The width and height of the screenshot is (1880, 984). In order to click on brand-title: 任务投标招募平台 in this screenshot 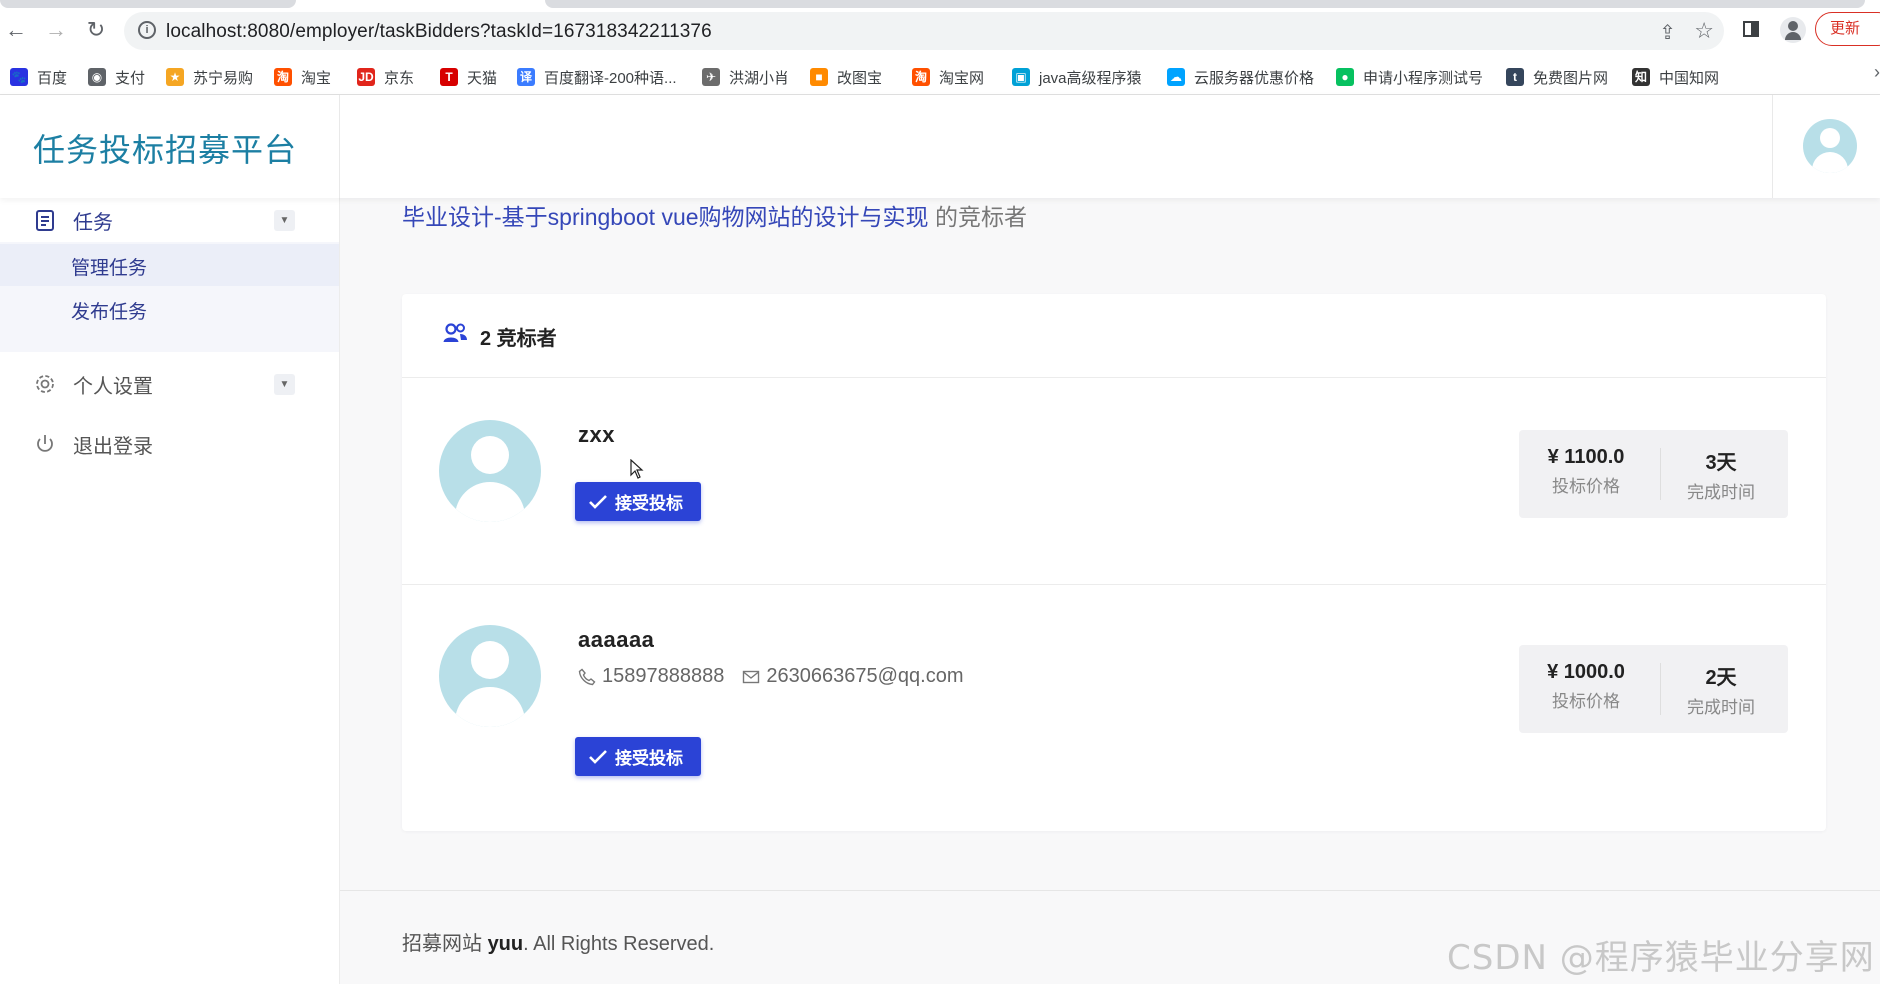, I will do `click(165, 148)`.